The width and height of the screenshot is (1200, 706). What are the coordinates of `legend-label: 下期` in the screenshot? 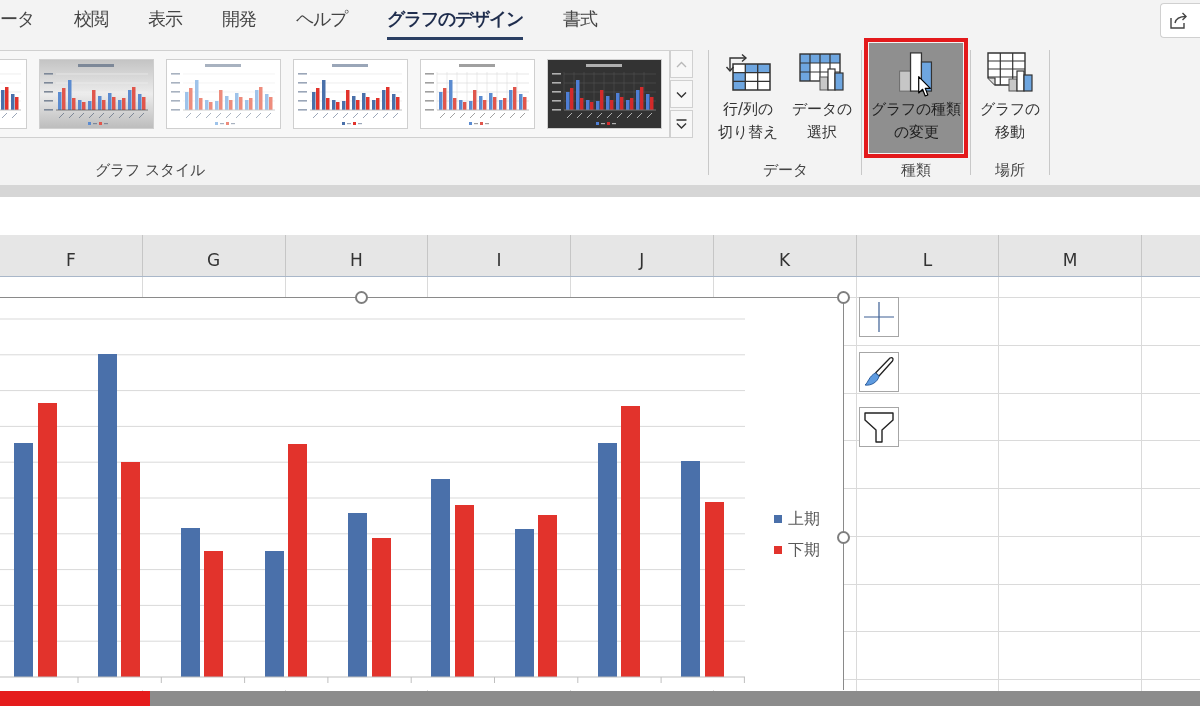 It's located at (804, 550).